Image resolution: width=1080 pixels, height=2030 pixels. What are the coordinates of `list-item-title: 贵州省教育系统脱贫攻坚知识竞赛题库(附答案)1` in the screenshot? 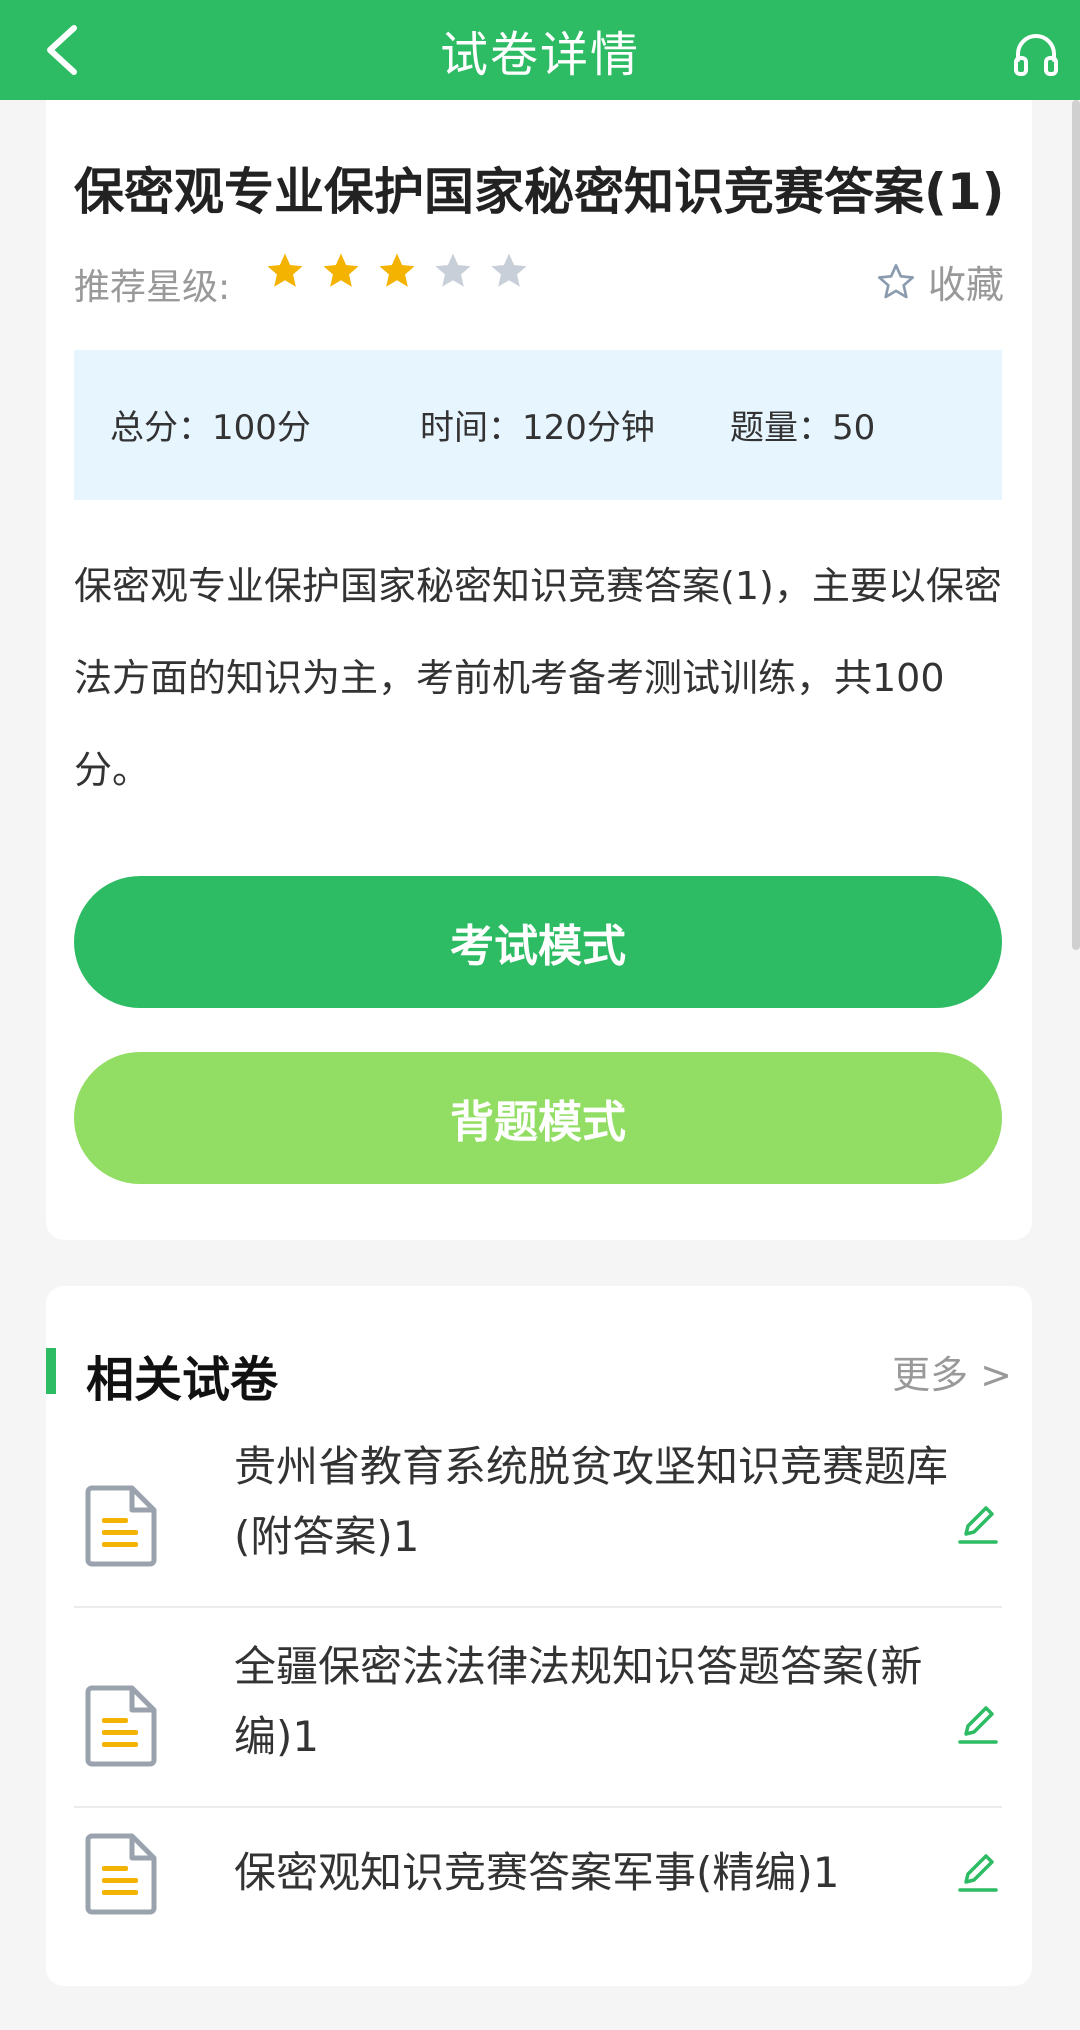 It's located at (591, 1501).